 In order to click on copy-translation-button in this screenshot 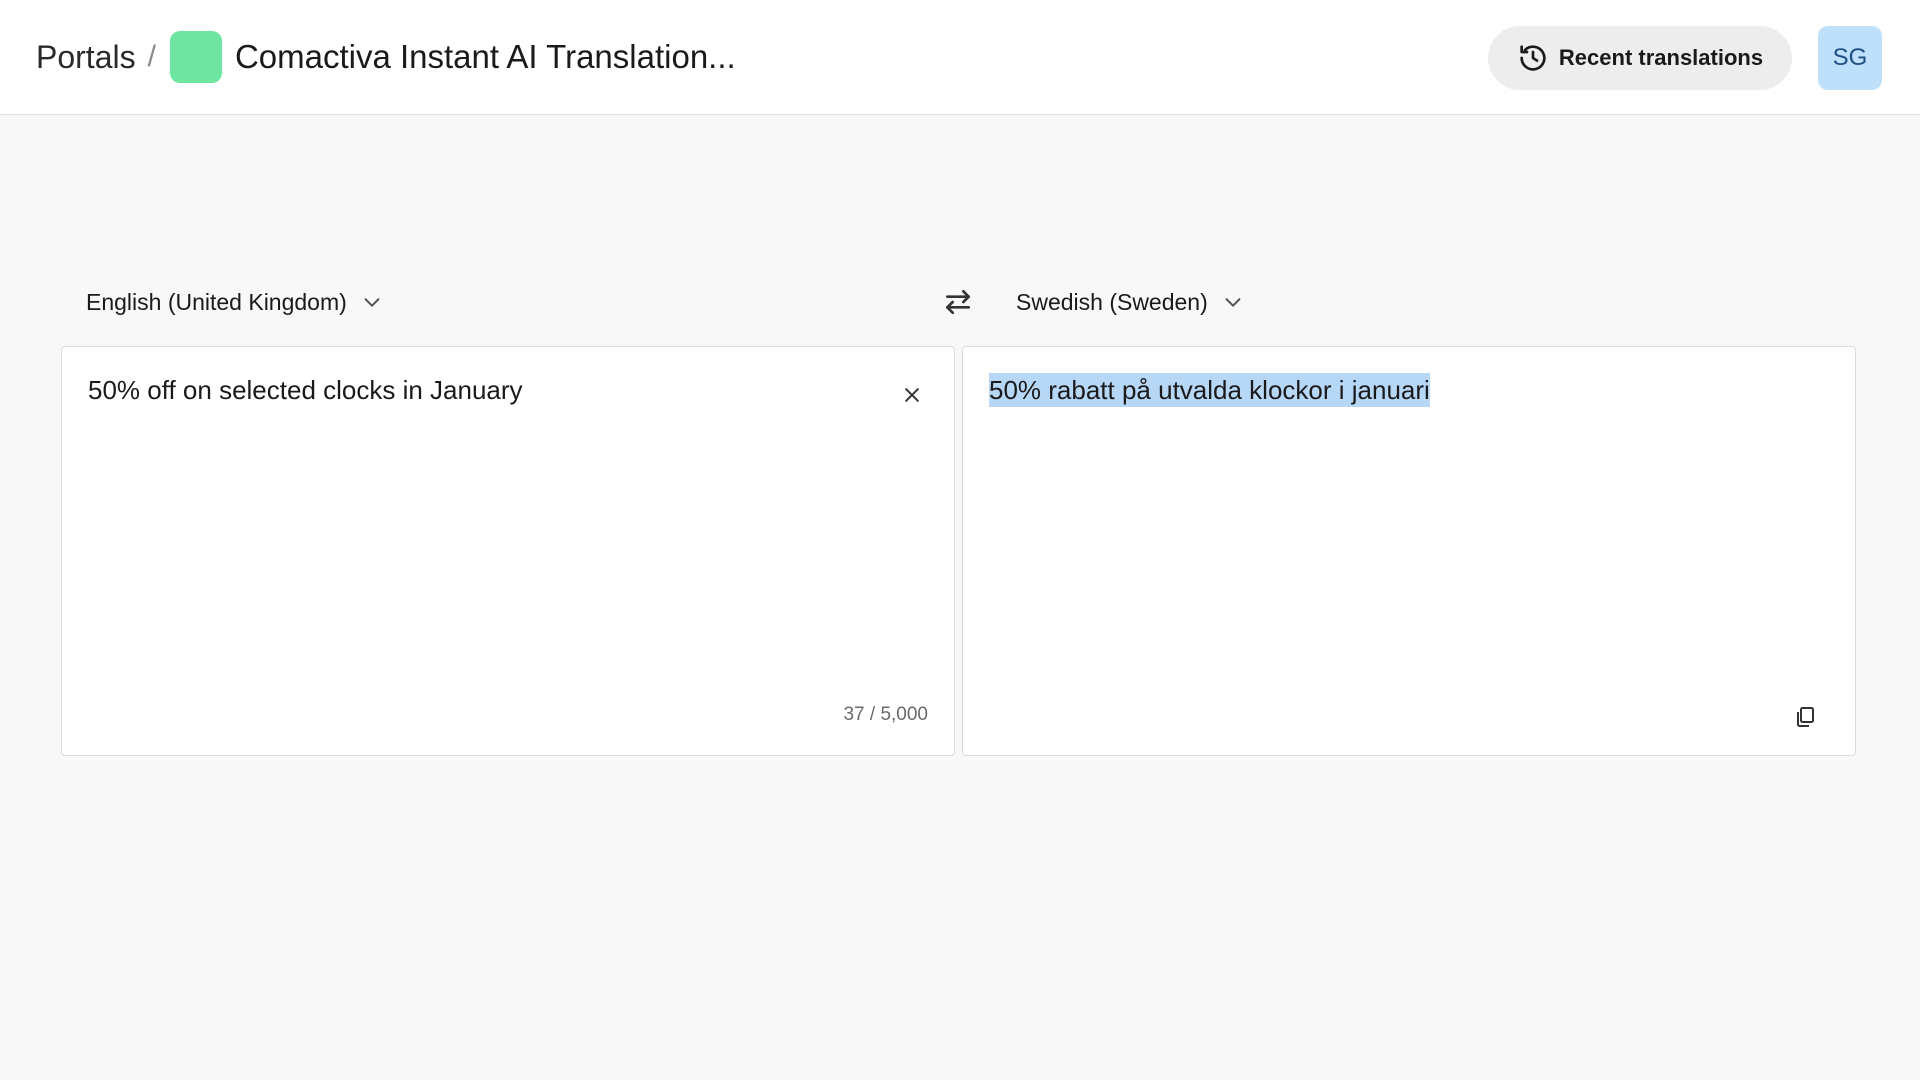, I will do `click(1805, 717)`.